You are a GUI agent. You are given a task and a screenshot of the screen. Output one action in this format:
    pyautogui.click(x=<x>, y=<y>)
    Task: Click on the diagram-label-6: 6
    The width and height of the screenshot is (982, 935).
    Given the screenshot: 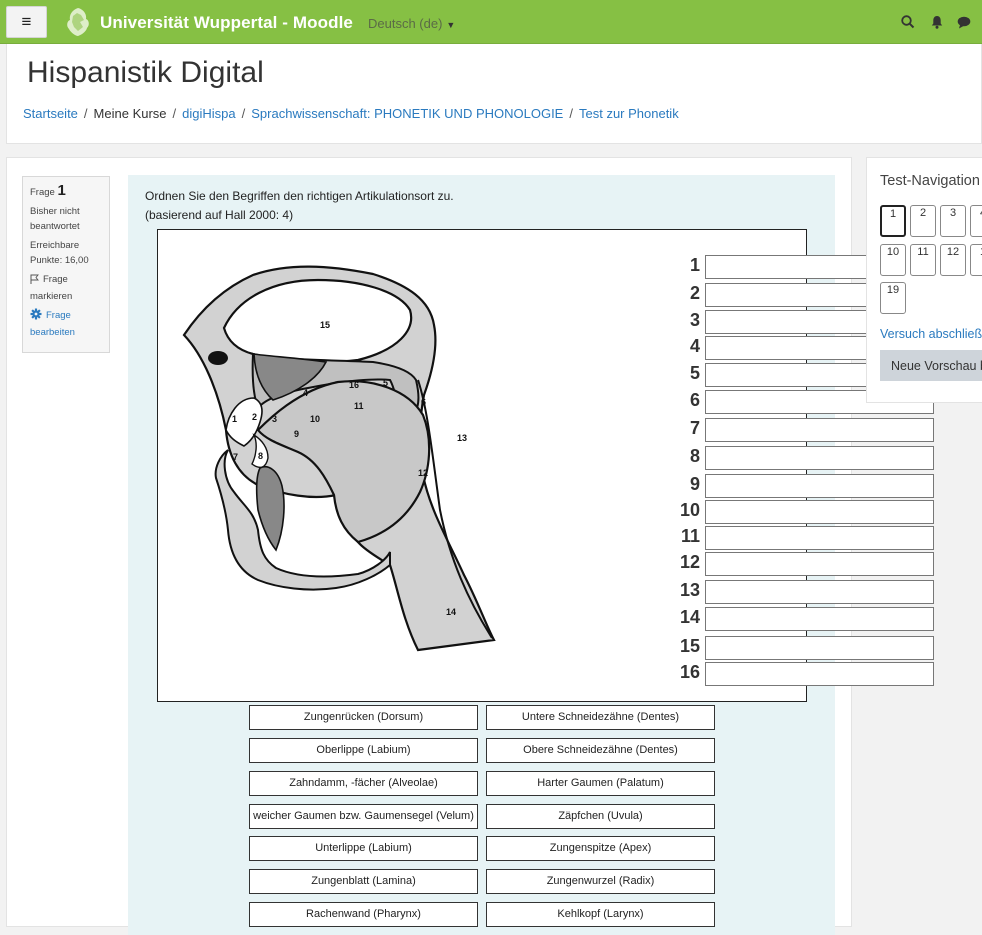 What is the action you would take?
    pyautogui.click(x=423, y=402)
    